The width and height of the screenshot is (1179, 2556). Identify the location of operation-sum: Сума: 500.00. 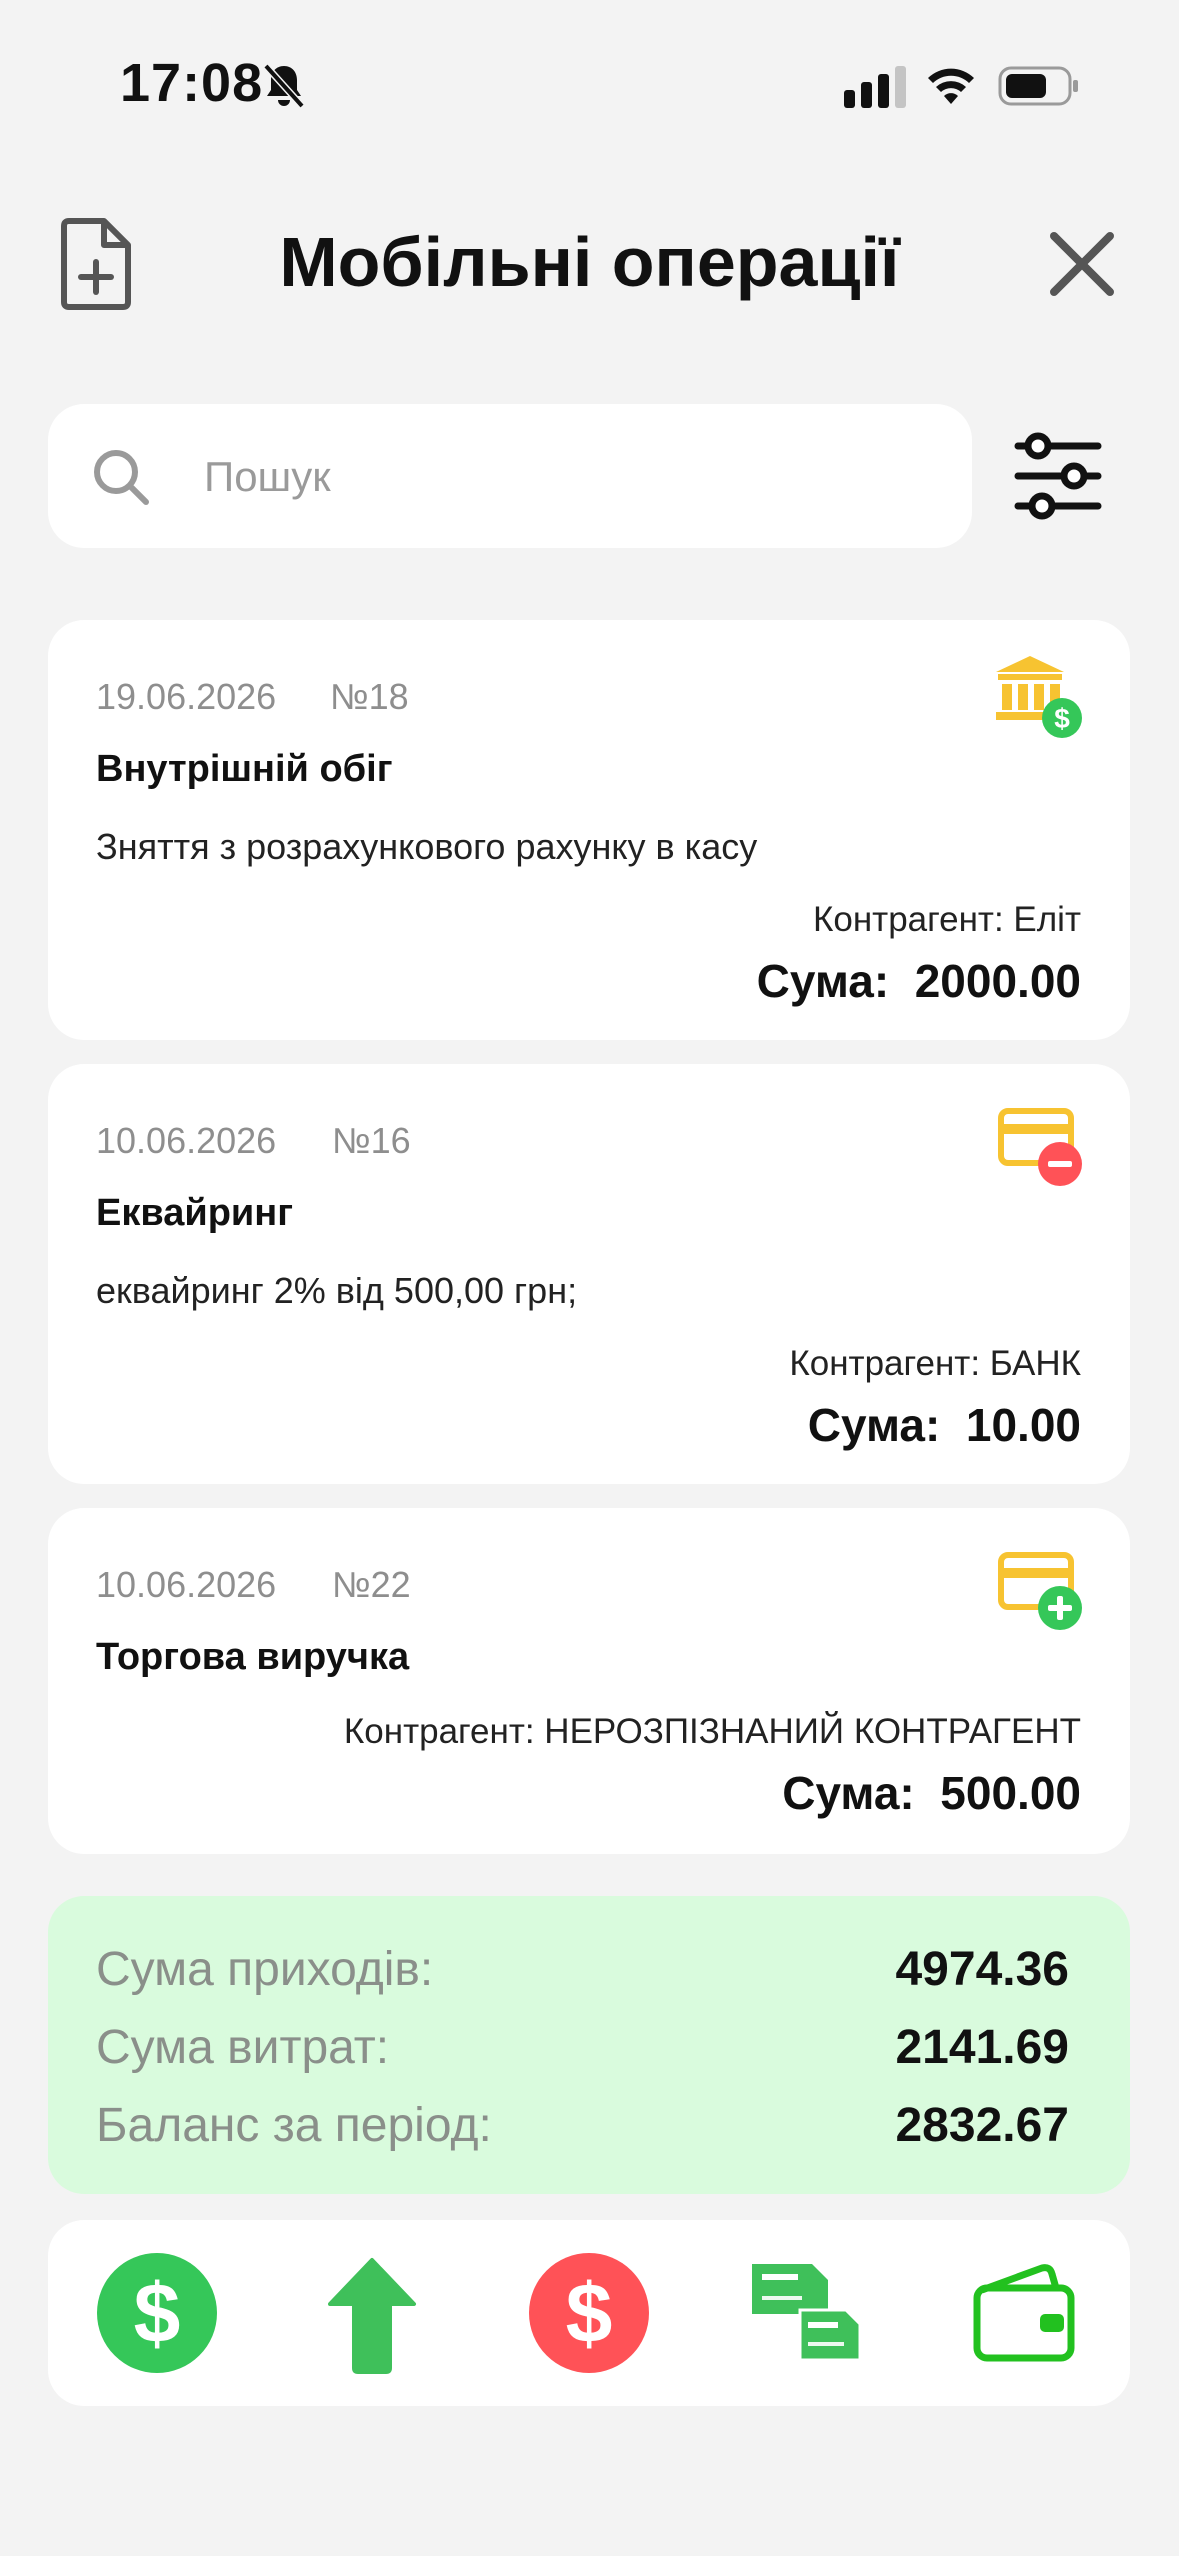
(931, 1793).